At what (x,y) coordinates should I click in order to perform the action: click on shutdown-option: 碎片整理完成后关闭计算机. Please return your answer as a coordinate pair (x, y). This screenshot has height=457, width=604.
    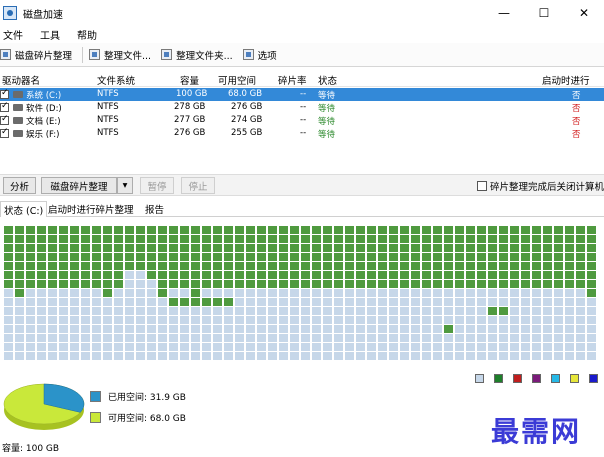
    Looking at the image, I should click on (540, 186).